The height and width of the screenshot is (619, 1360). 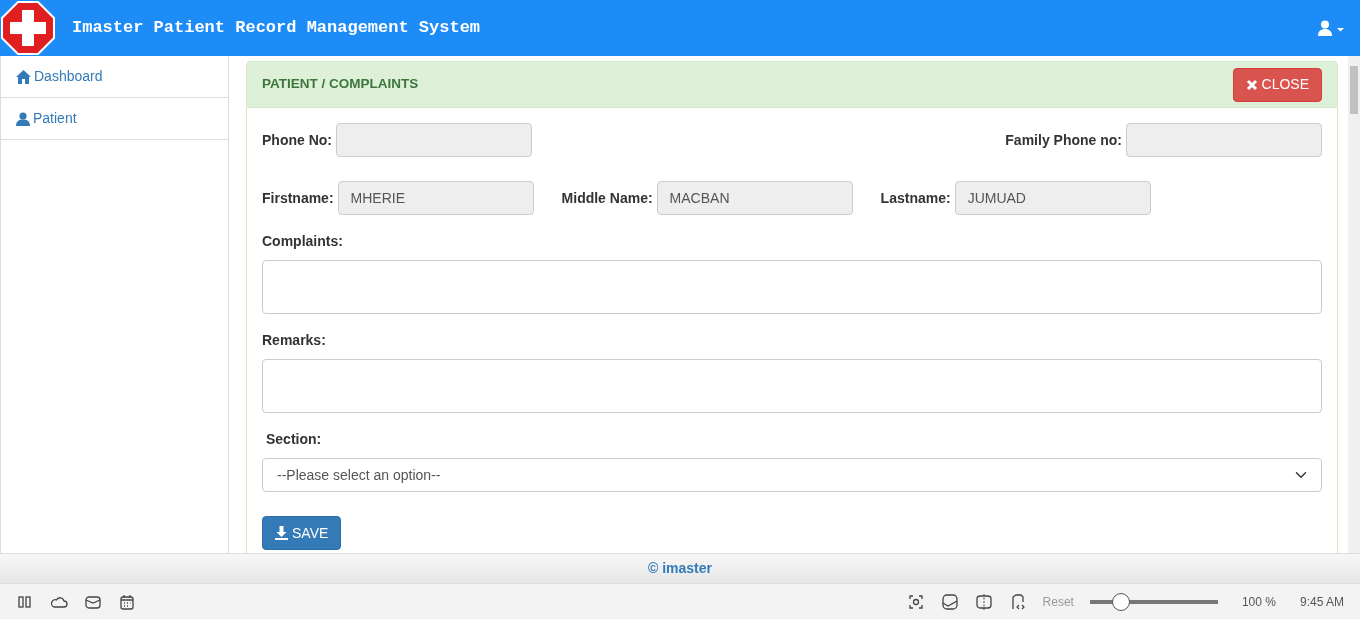 What do you see at coordinates (607, 198) in the screenshot?
I see `field-label: Middle Name:` at bounding box center [607, 198].